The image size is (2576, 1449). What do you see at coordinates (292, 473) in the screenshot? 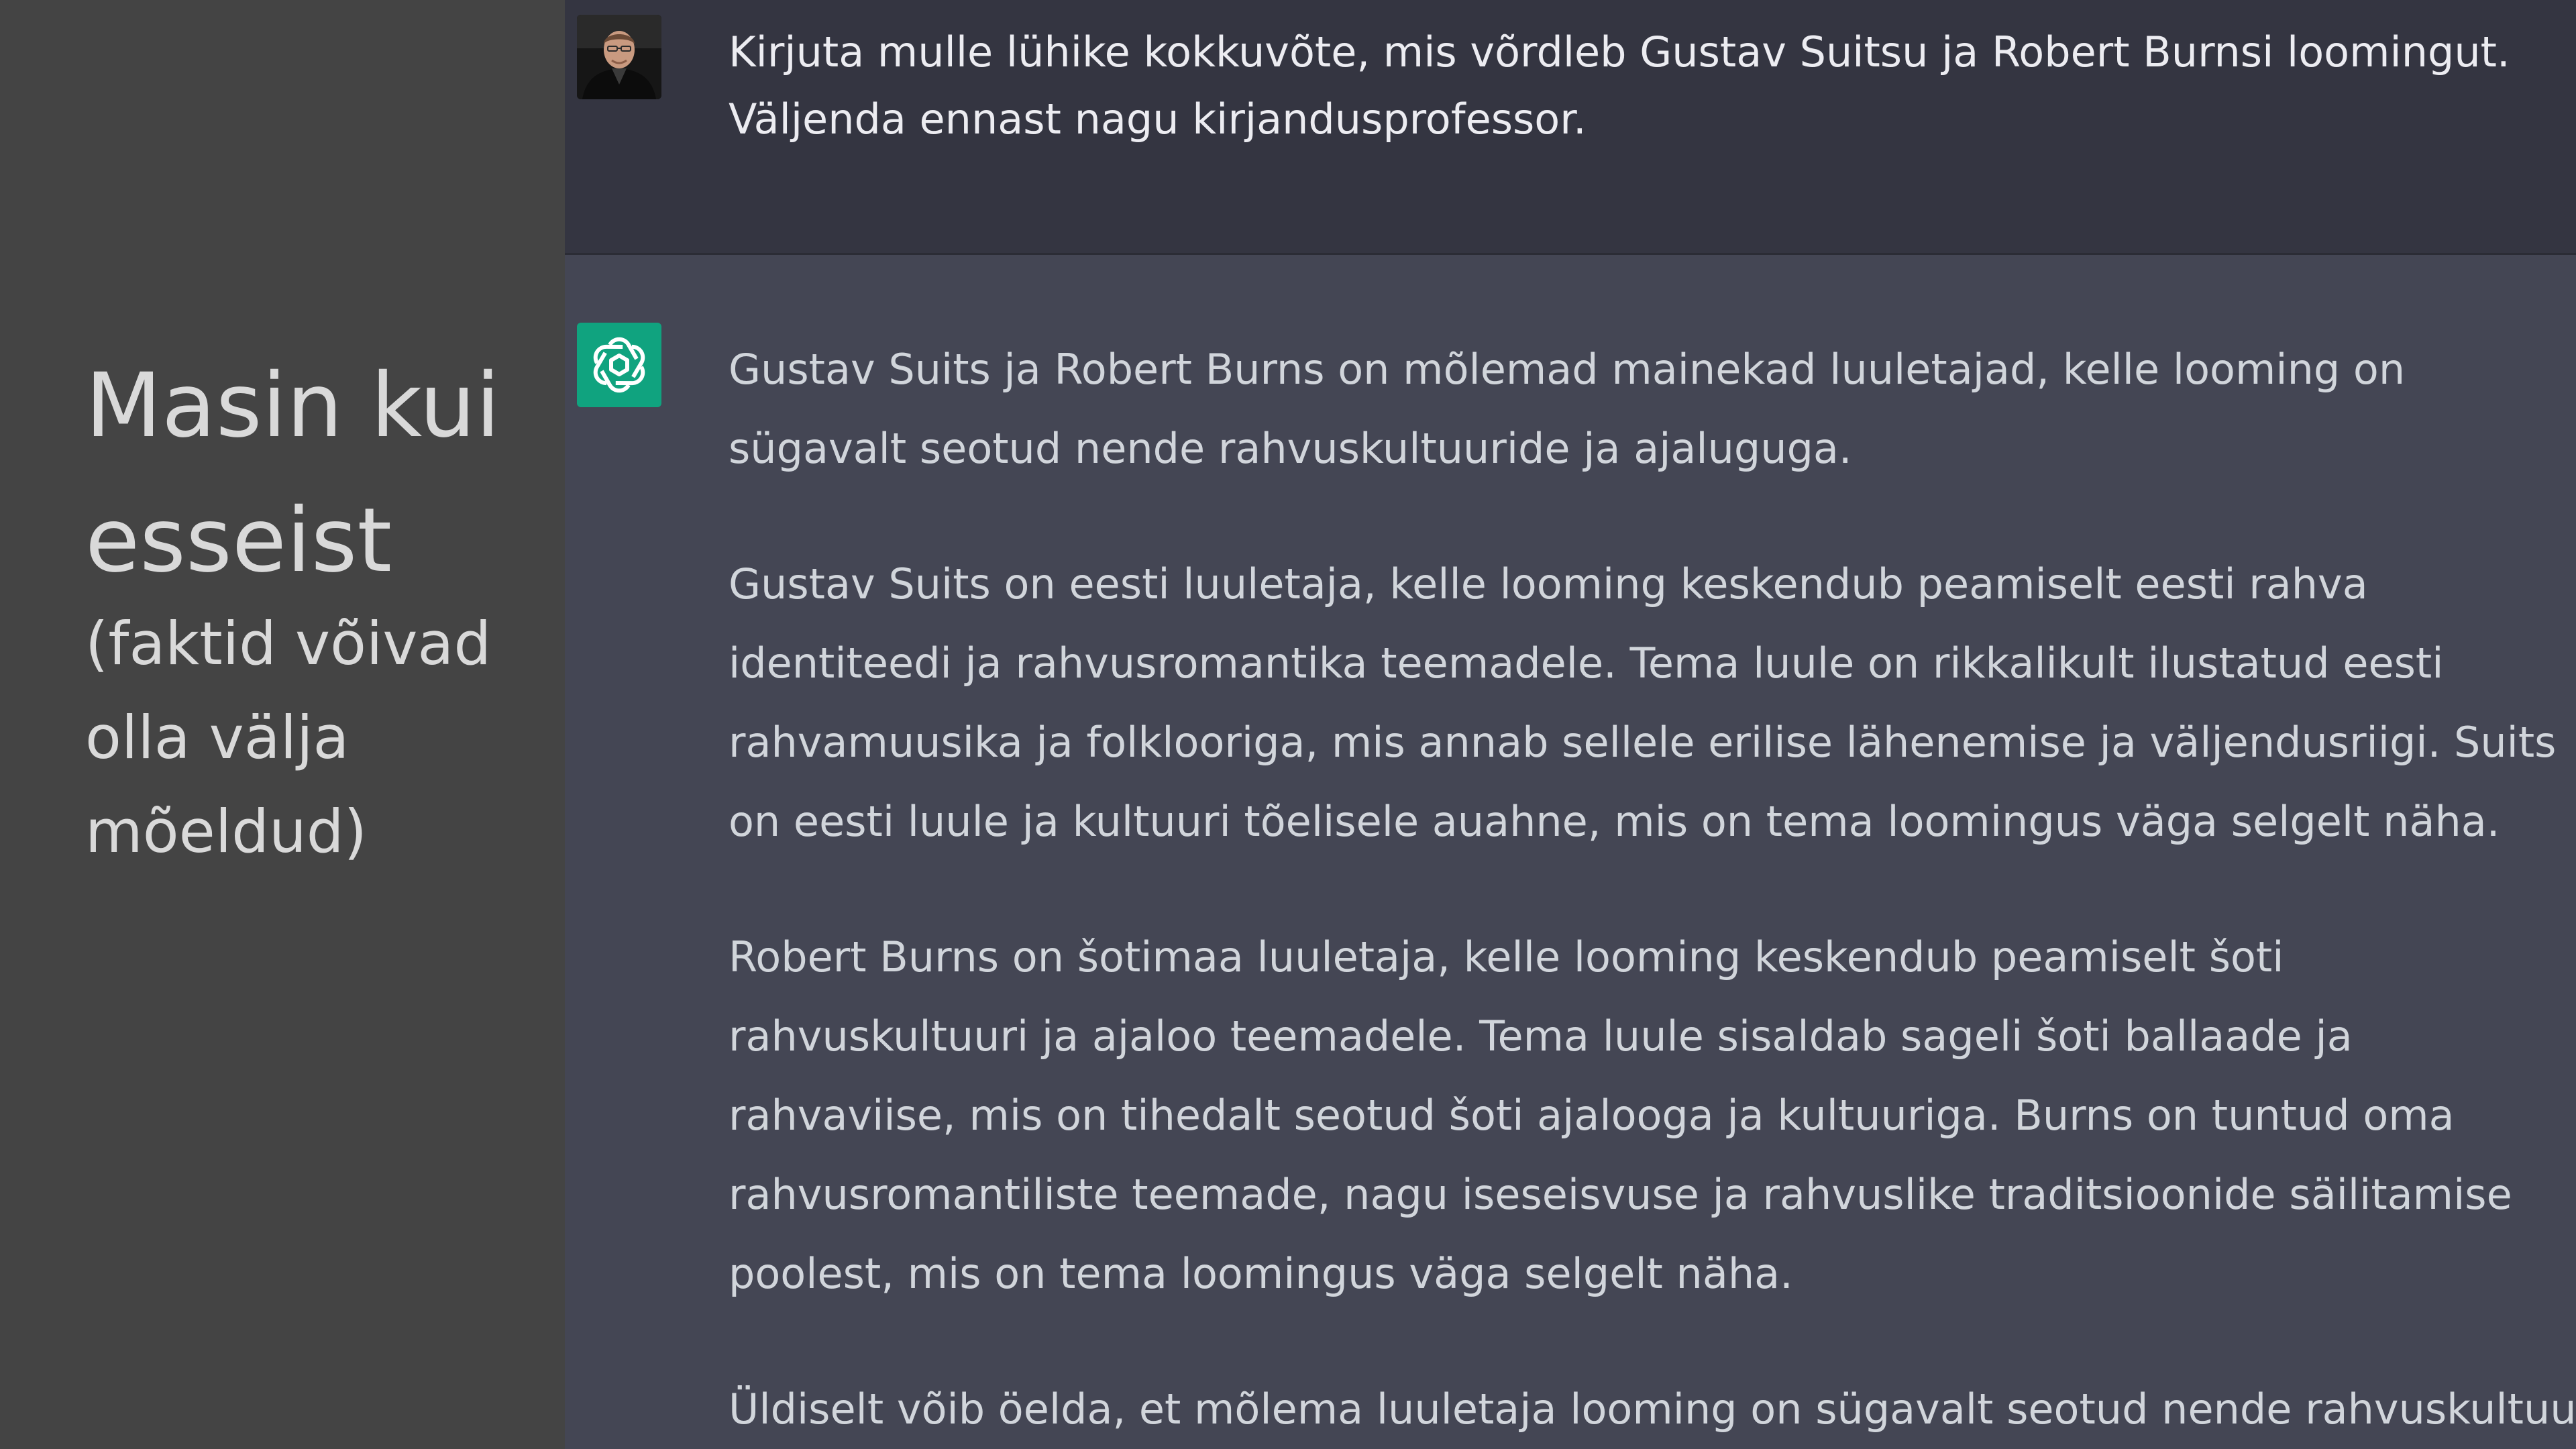
I see `slide-title: Masin kui esseist` at bounding box center [292, 473].